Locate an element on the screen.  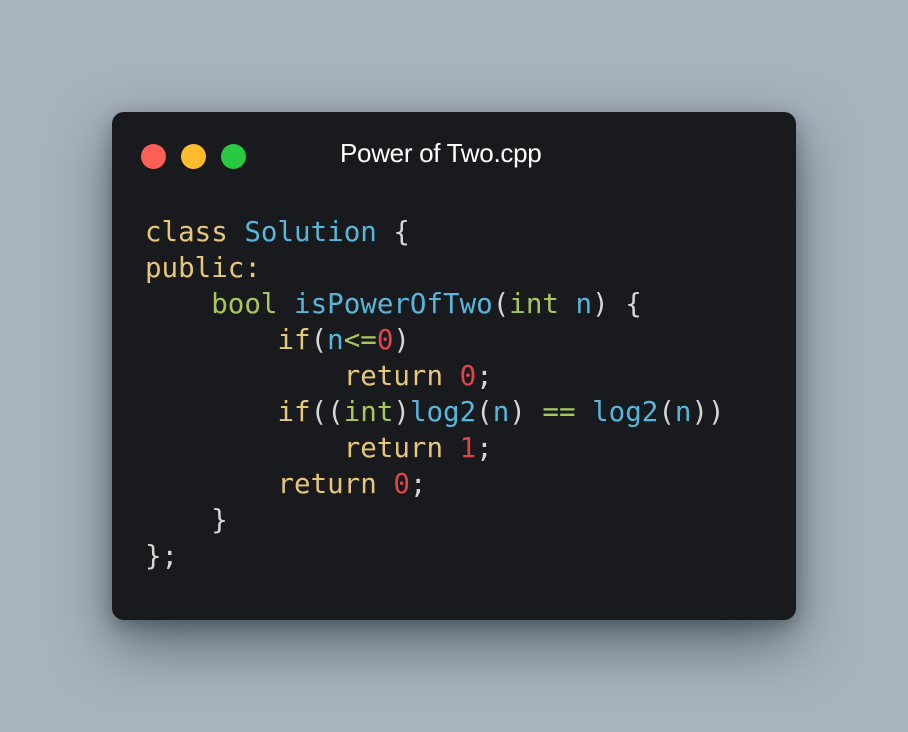
code-token-cls: Solution is located at coordinates (310, 232).